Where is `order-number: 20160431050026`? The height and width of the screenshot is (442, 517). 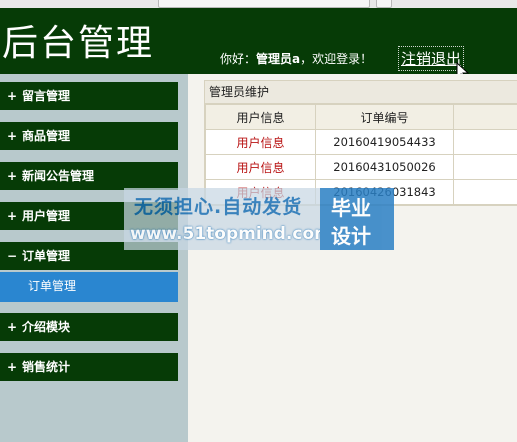
order-number: 20160431050026 is located at coordinates (384, 167).